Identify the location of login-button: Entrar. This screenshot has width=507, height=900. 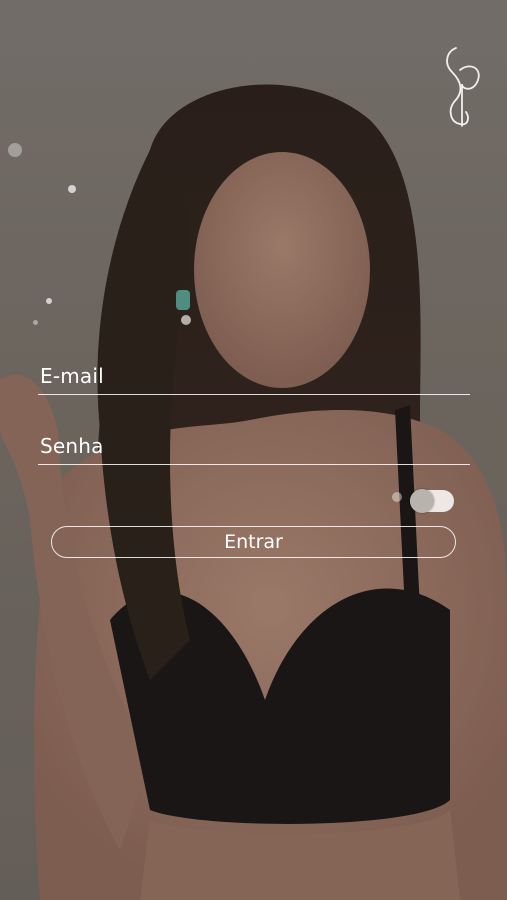
(253, 542).